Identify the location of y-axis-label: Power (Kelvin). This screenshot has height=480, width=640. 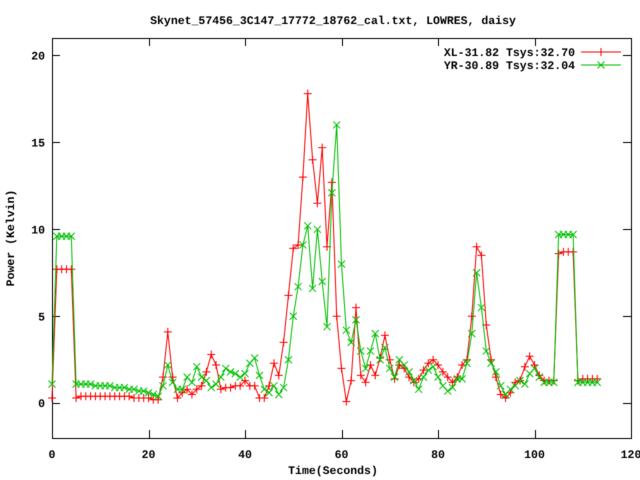
(11, 238).